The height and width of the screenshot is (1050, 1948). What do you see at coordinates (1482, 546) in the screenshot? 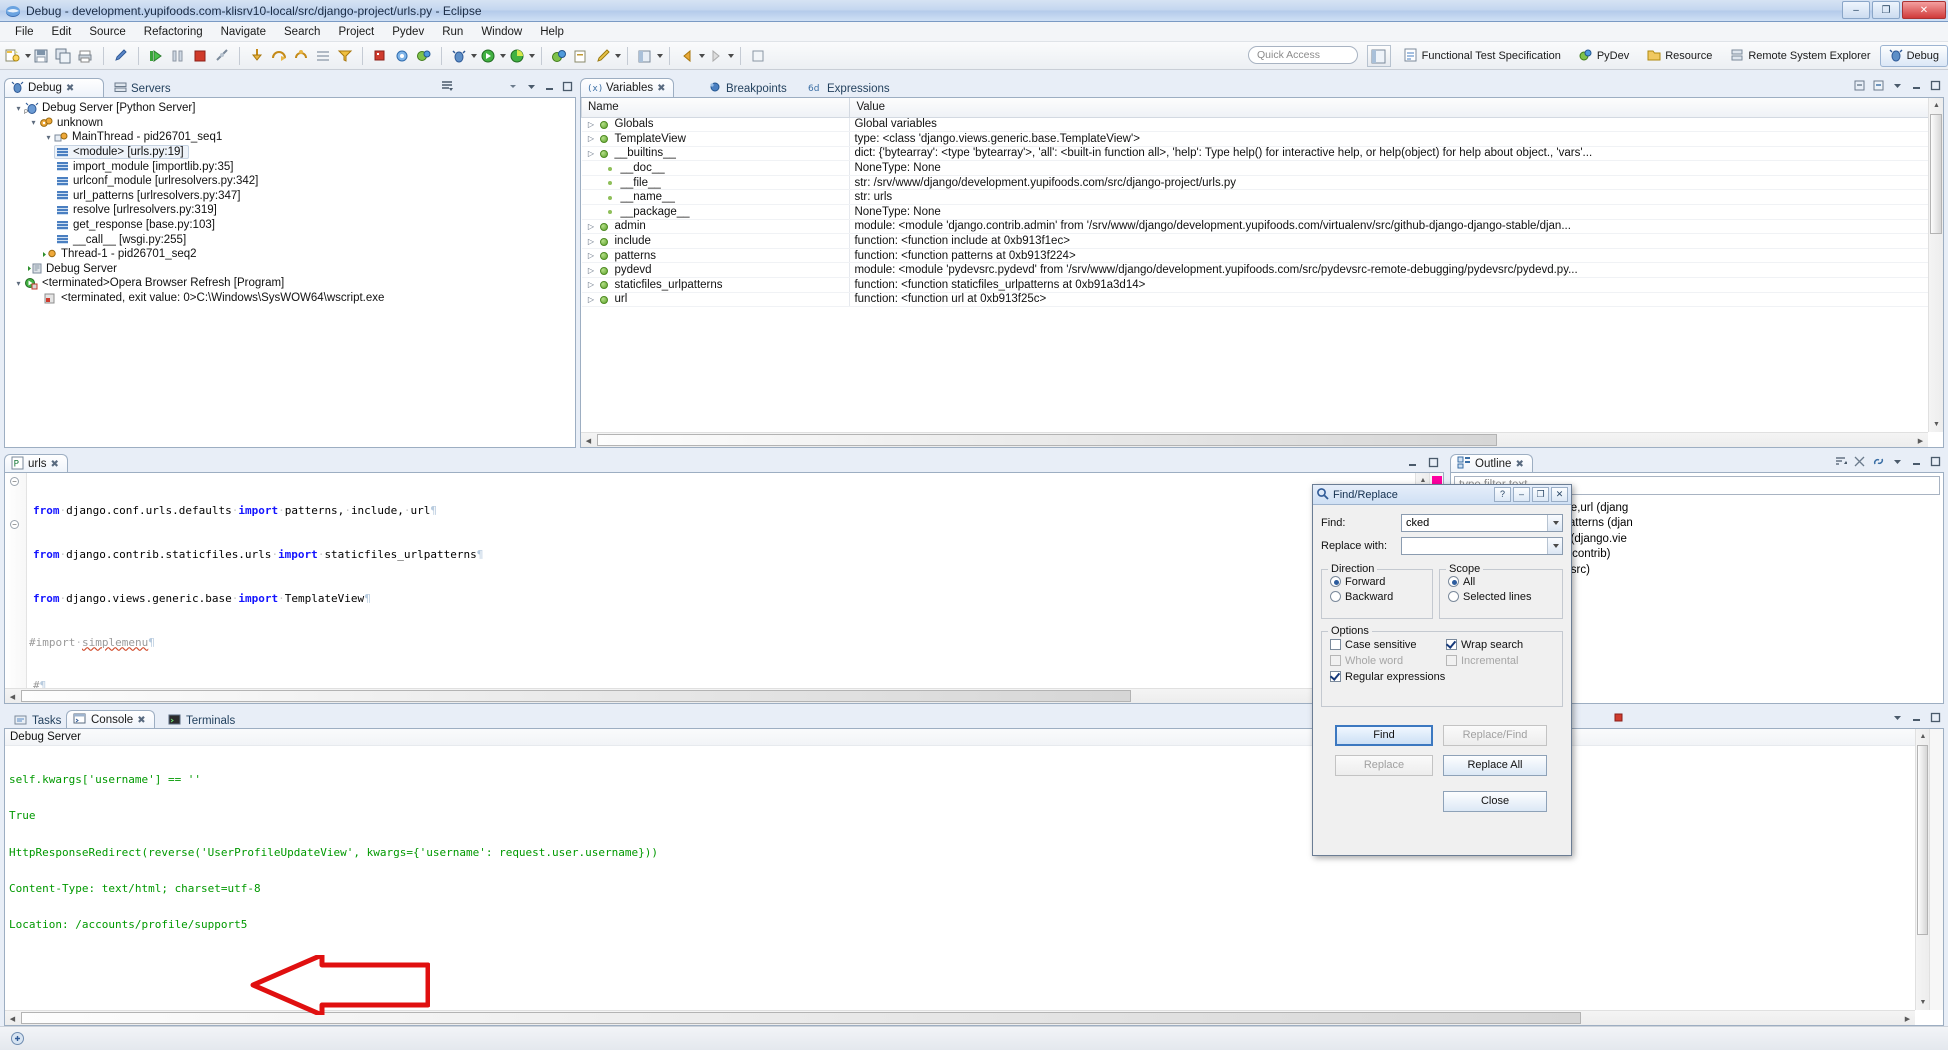
I see `replace-input` at bounding box center [1482, 546].